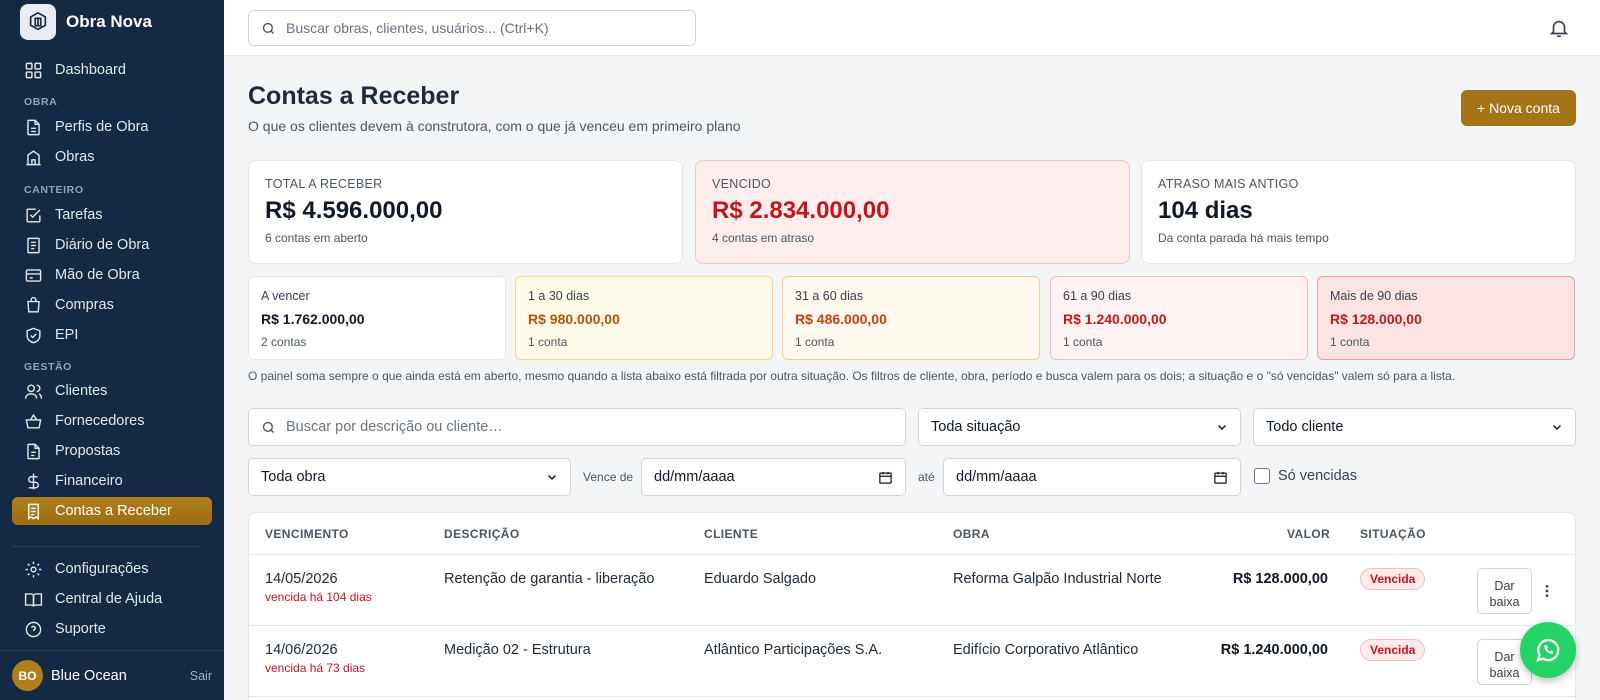 Image resolution: width=1600 pixels, height=700 pixels. What do you see at coordinates (517, 650) in the screenshot?
I see `cell-description: Medição 02 - Estrutura` at bounding box center [517, 650].